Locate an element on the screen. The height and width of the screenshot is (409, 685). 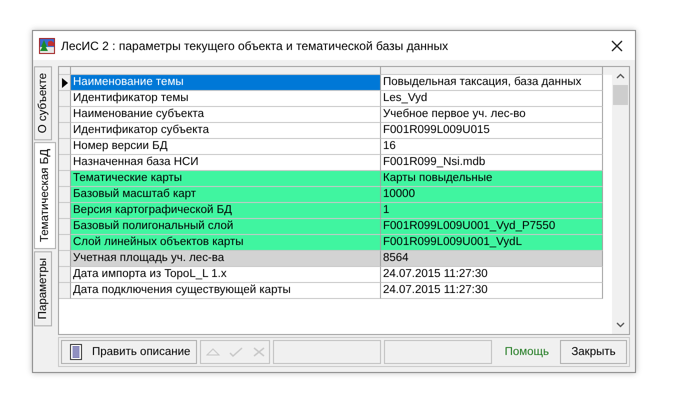
table-cell: Учебное первое уч. лес-во is located at coordinates (492, 115).